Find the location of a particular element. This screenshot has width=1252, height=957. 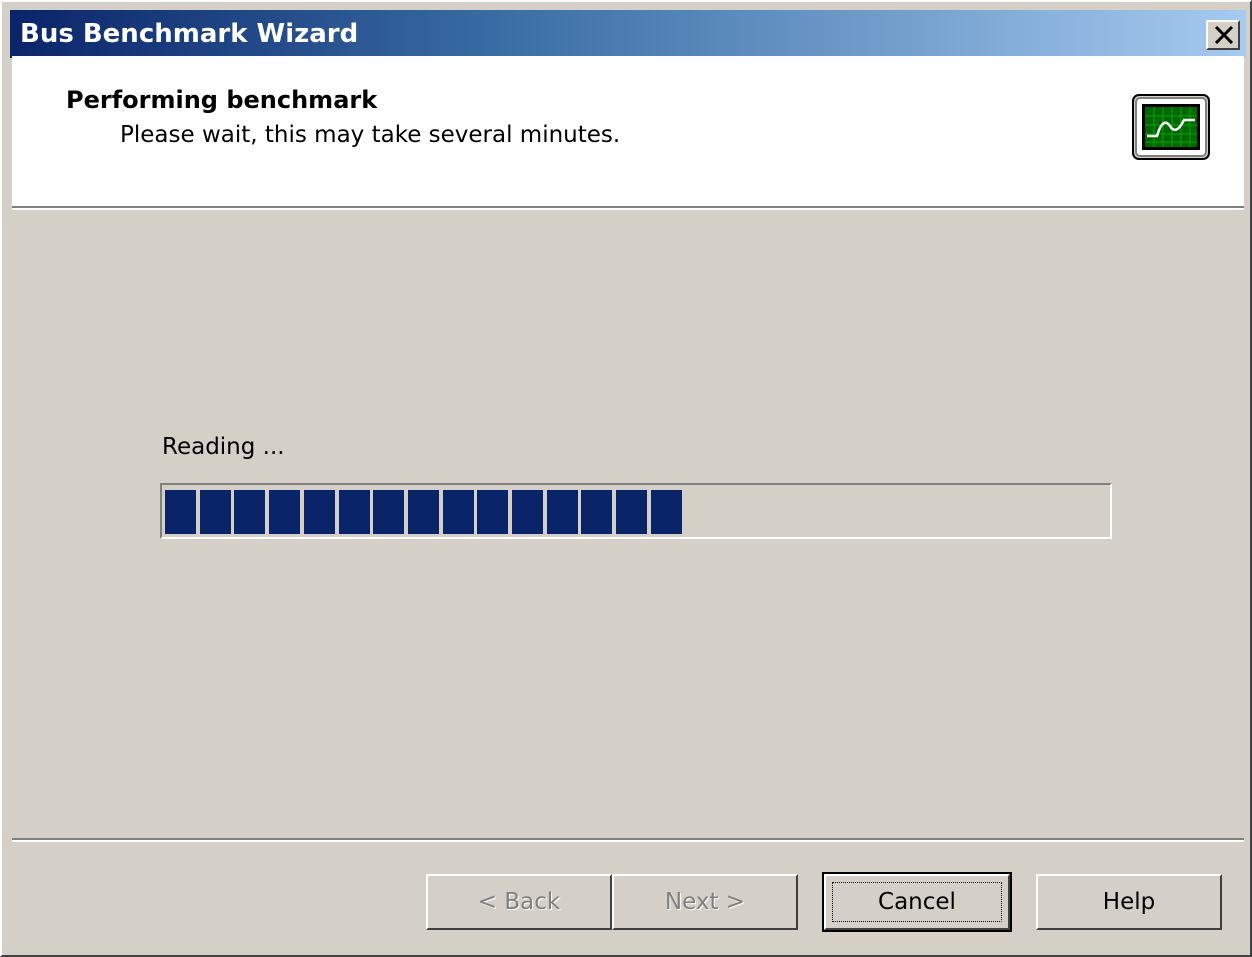

header-divider-highlight is located at coordinates (628, 209).